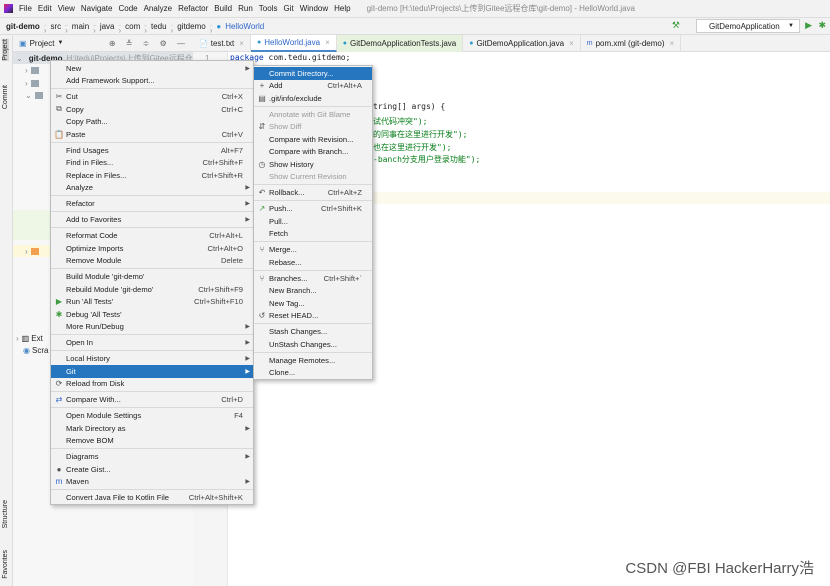 This screenshot has height=586, width=830. I want to click on folder-icon, so click(38, 95).